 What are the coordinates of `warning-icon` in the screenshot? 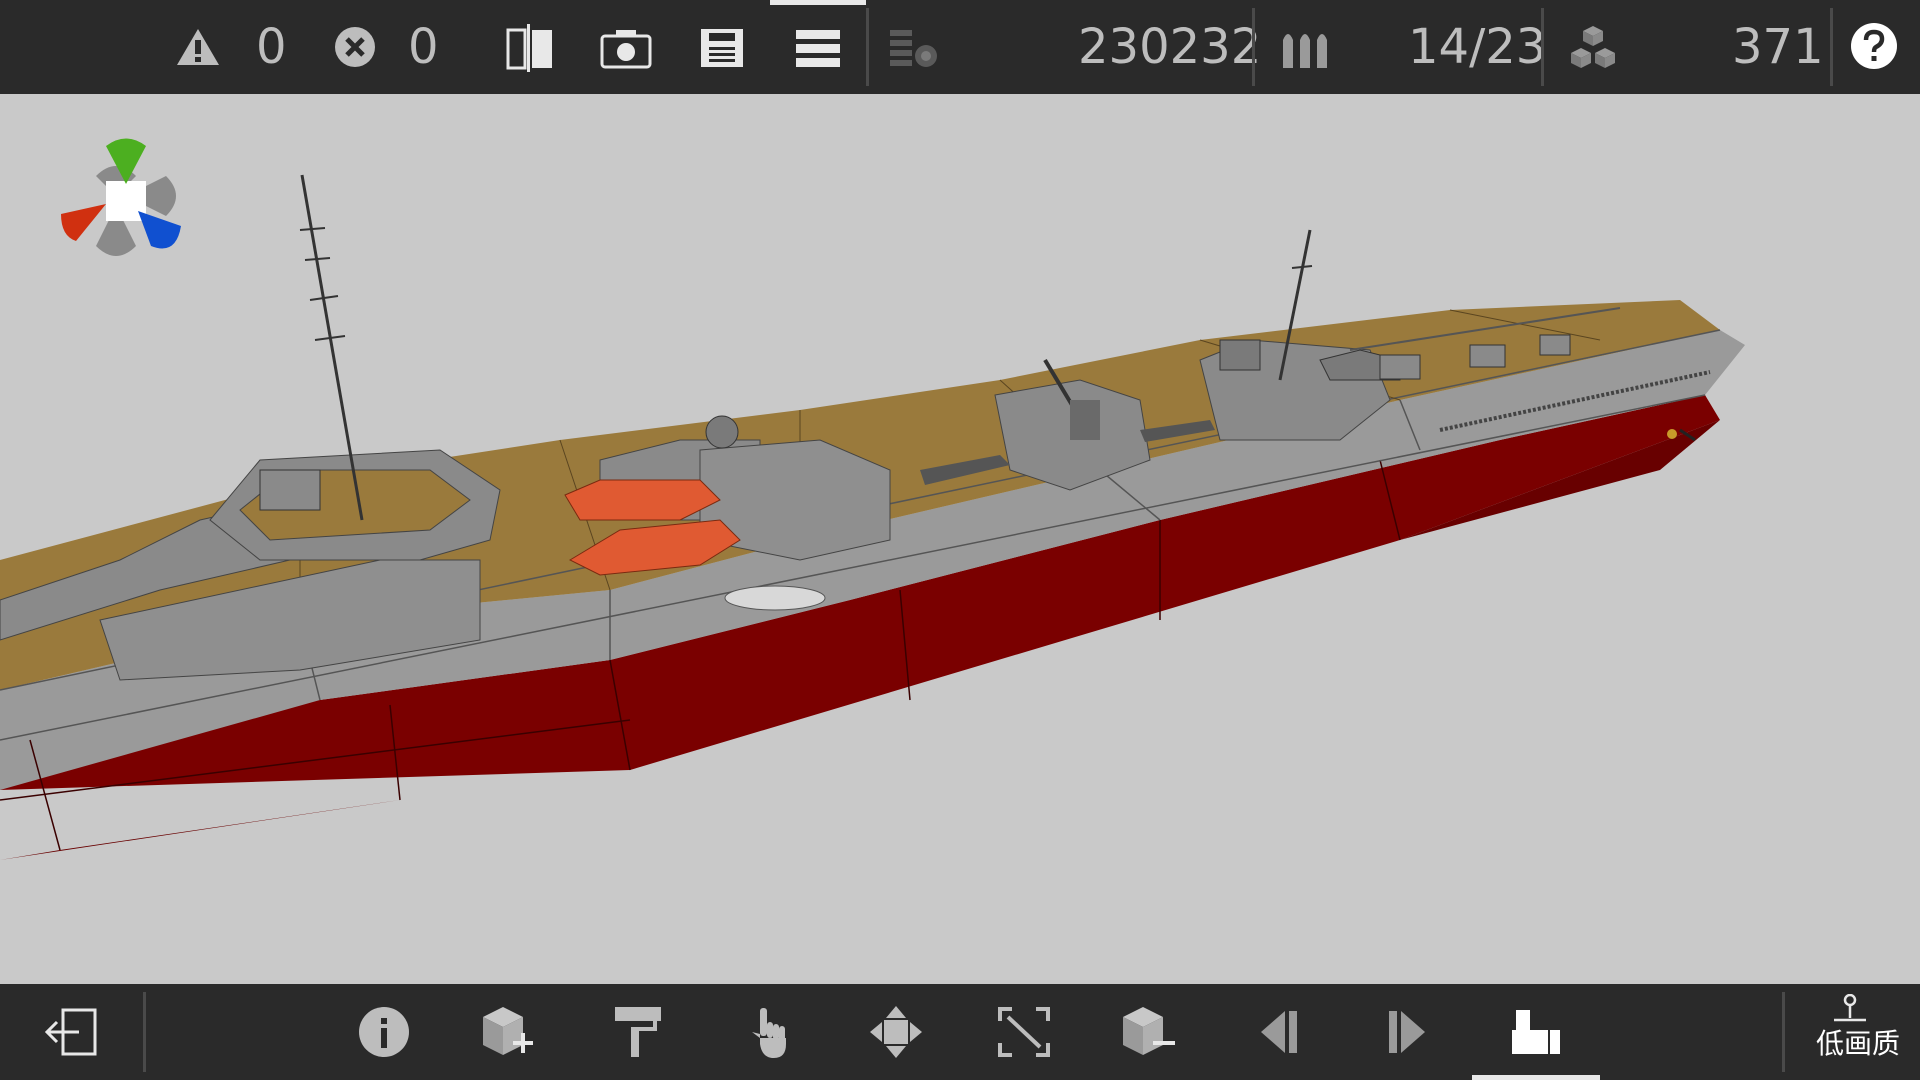 It's located at (198, 47).